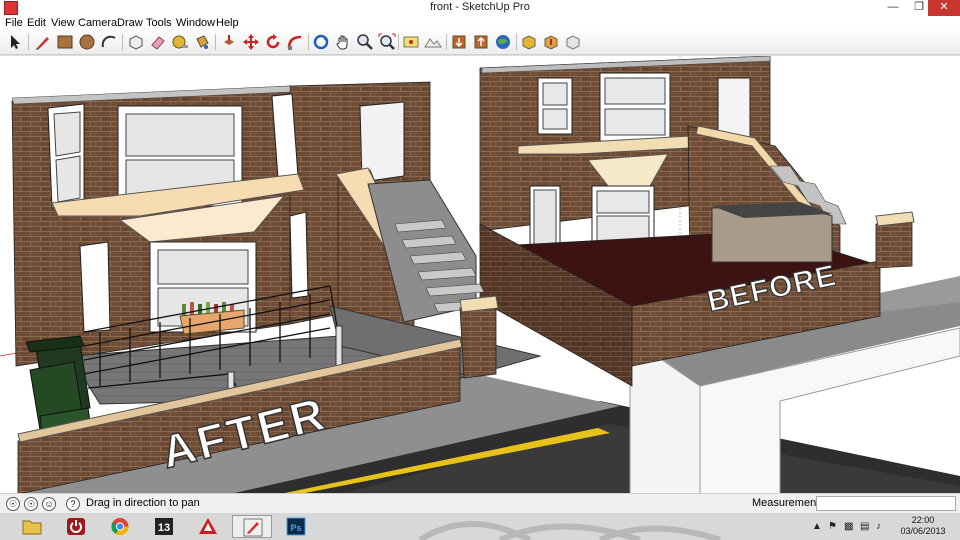  What do you see at coordinates (321, 42) in the screenshot?
I see `orbit-tool-icon` at bounding box center [321, 42].